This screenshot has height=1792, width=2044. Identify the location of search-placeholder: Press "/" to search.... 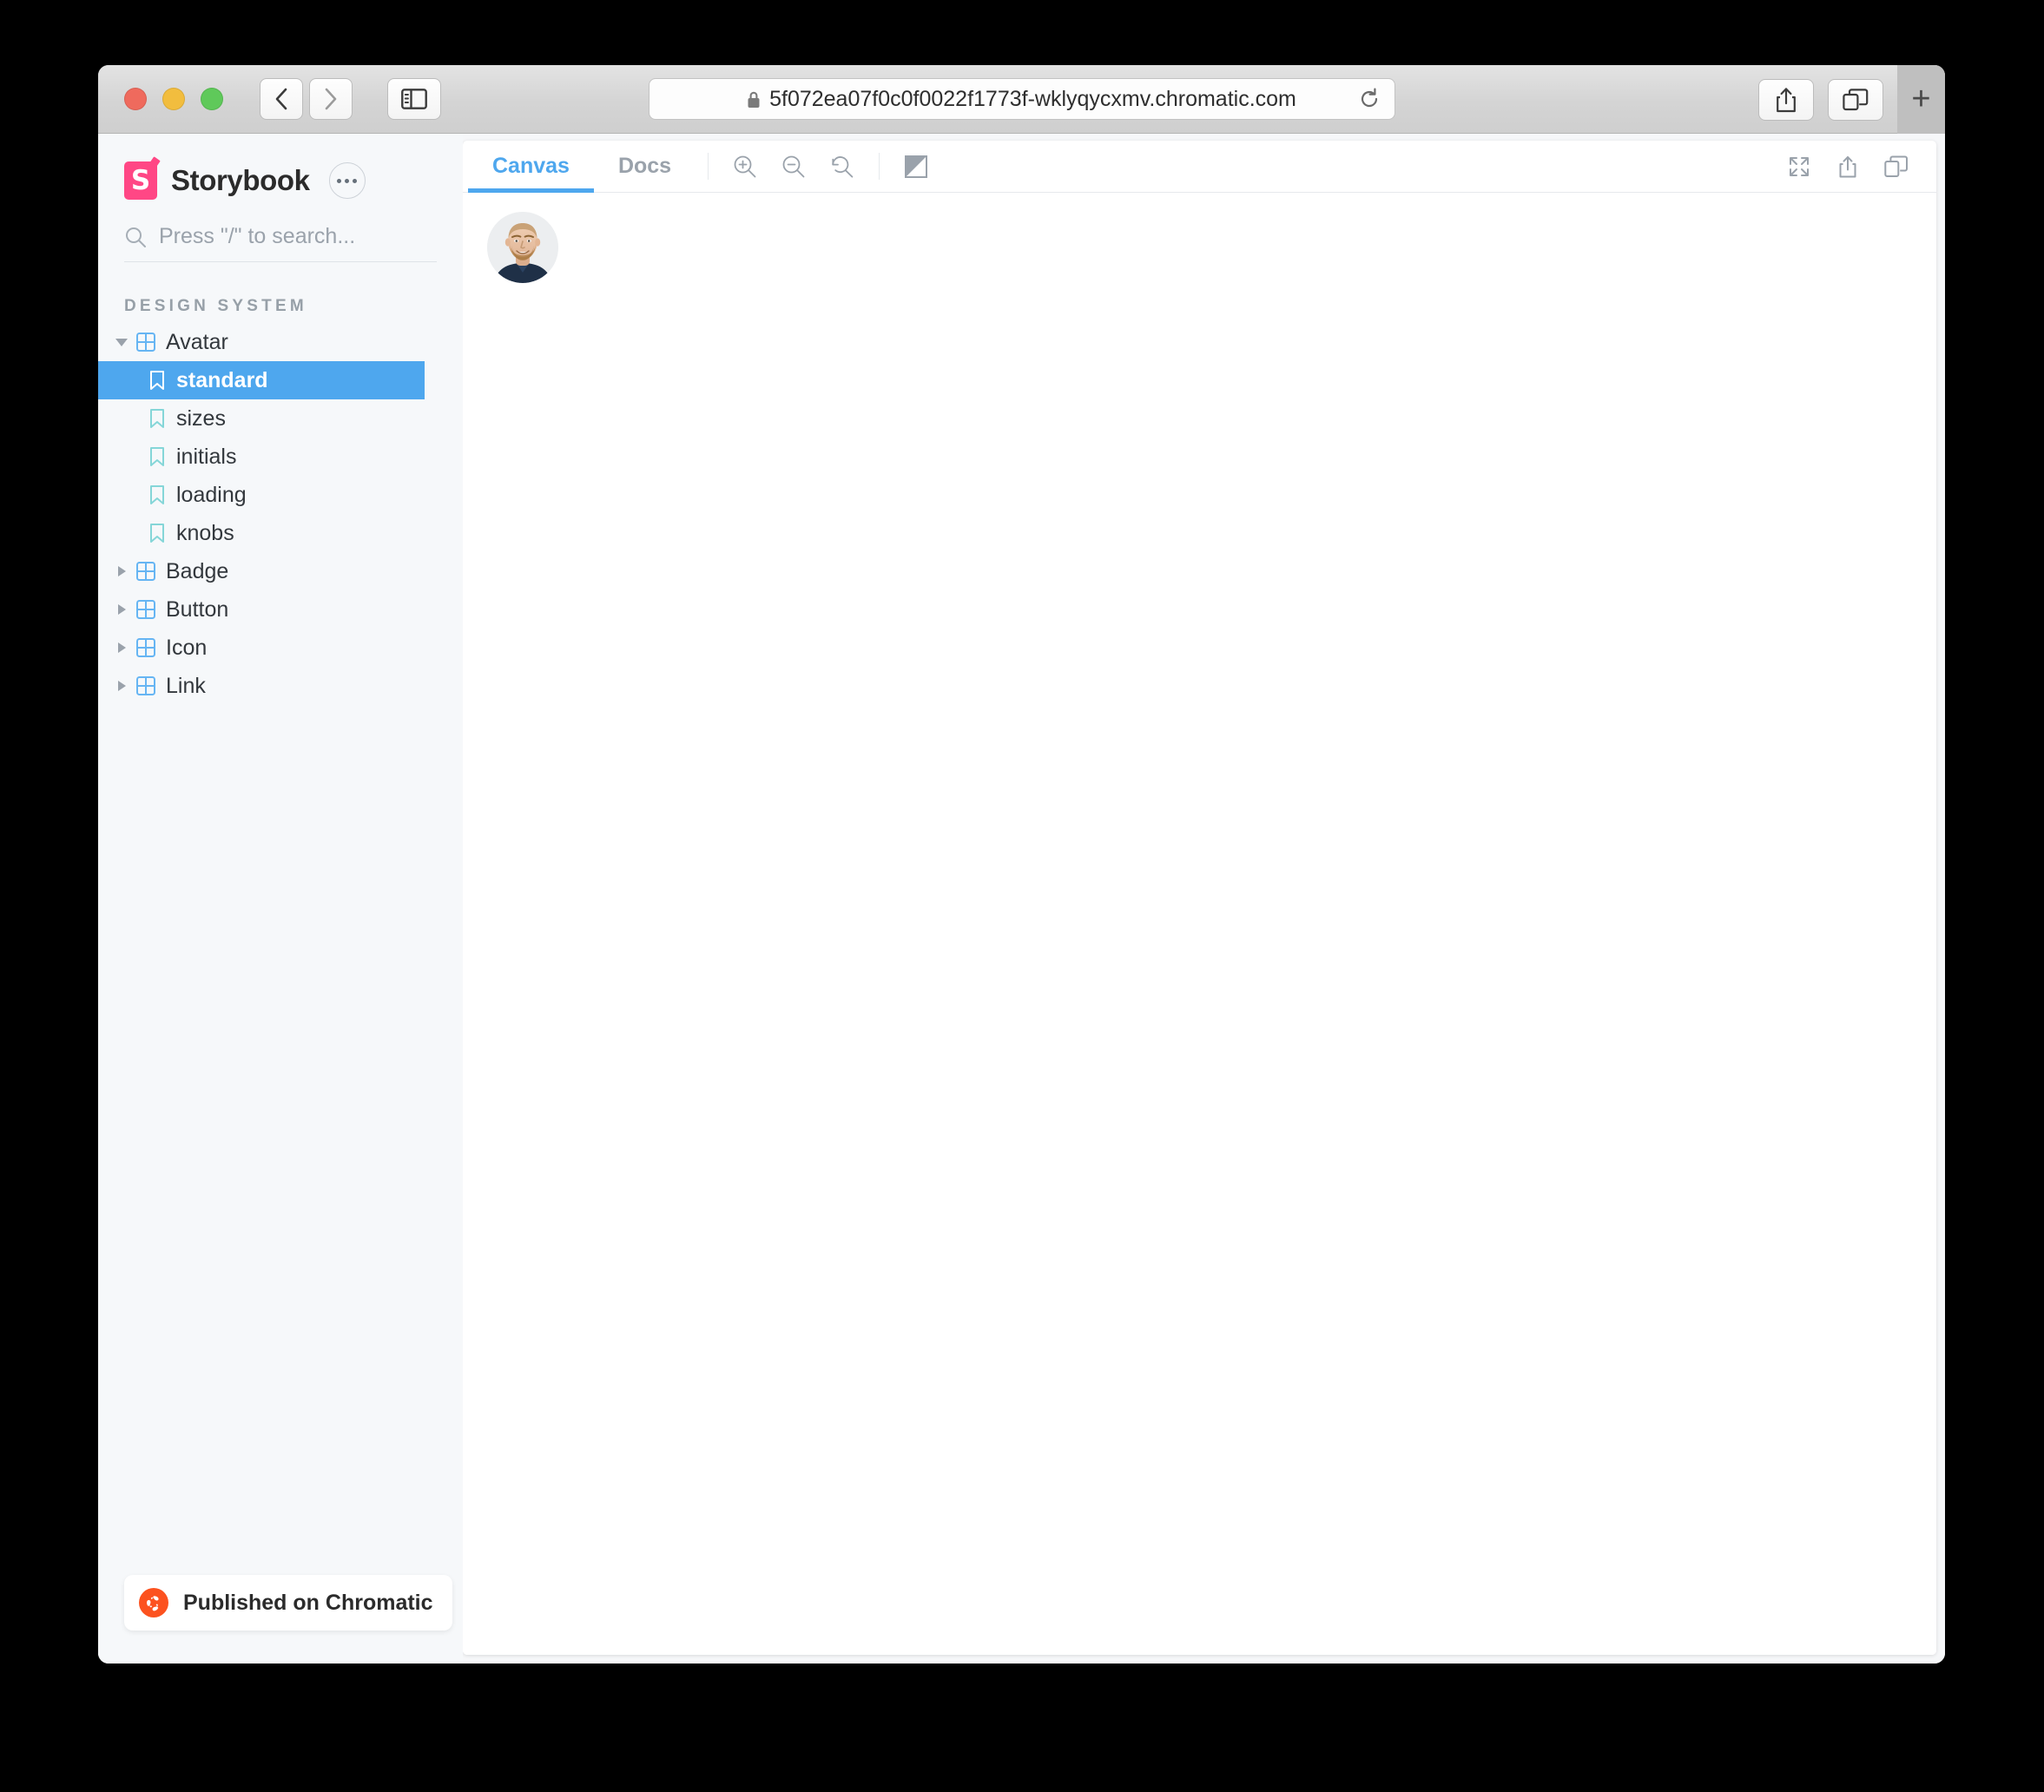
(257, 236).